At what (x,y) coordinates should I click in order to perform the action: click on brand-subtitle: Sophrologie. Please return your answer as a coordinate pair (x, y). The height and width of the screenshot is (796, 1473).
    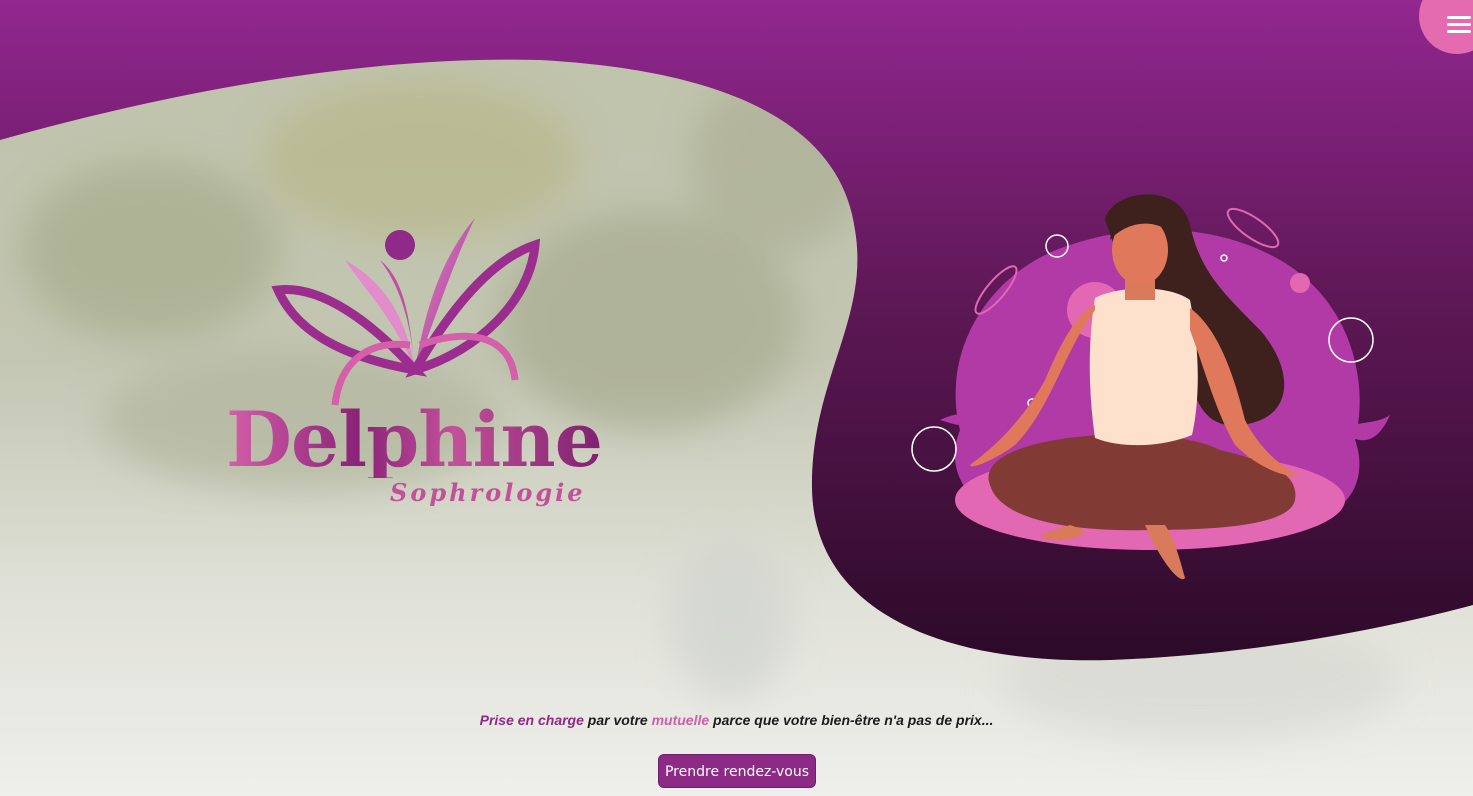
    Looking at the image, I should click on (488, 492).